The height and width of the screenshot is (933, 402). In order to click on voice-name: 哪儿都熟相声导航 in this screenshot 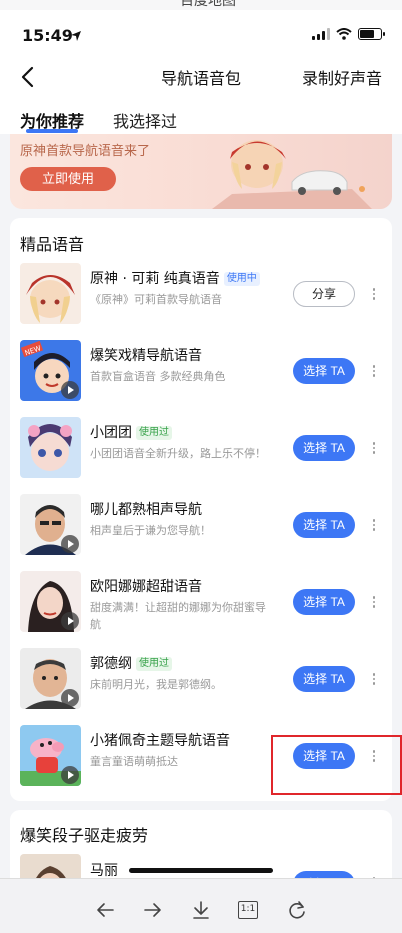, I will do `click(146, 510)`.